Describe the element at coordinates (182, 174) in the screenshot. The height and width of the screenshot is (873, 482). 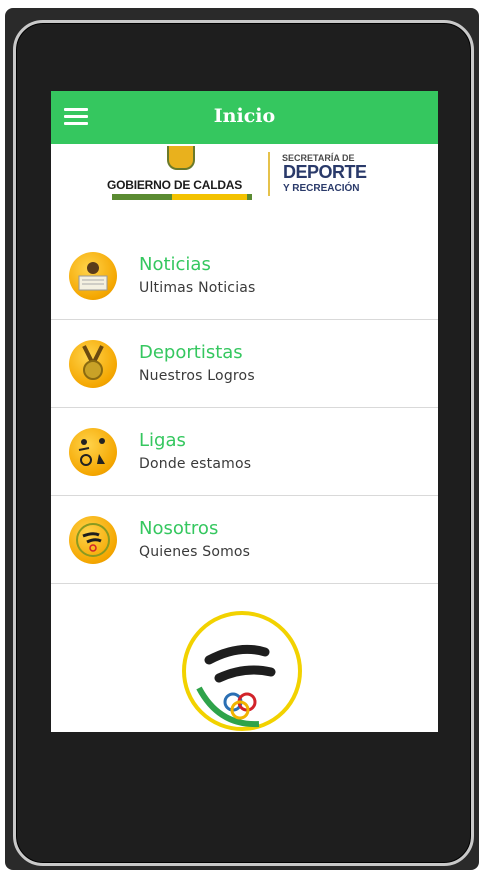
I see `gobierno-logo: GOBIERNO DE CALDAS` at that location.